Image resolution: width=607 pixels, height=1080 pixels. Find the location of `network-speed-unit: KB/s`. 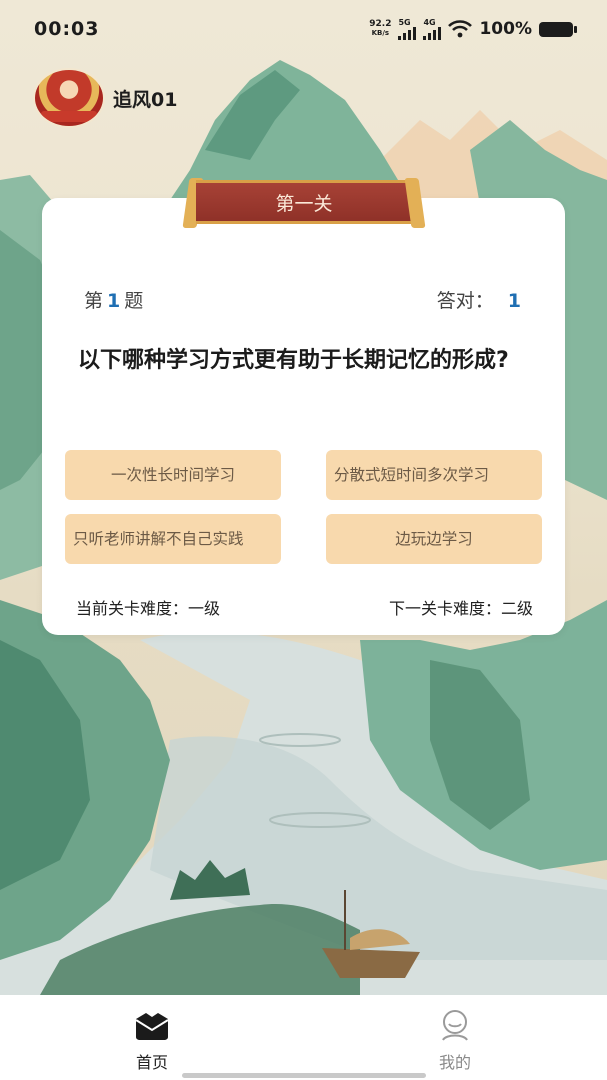

network-speed-unit: KB/s is located at coordinates (380, 33).